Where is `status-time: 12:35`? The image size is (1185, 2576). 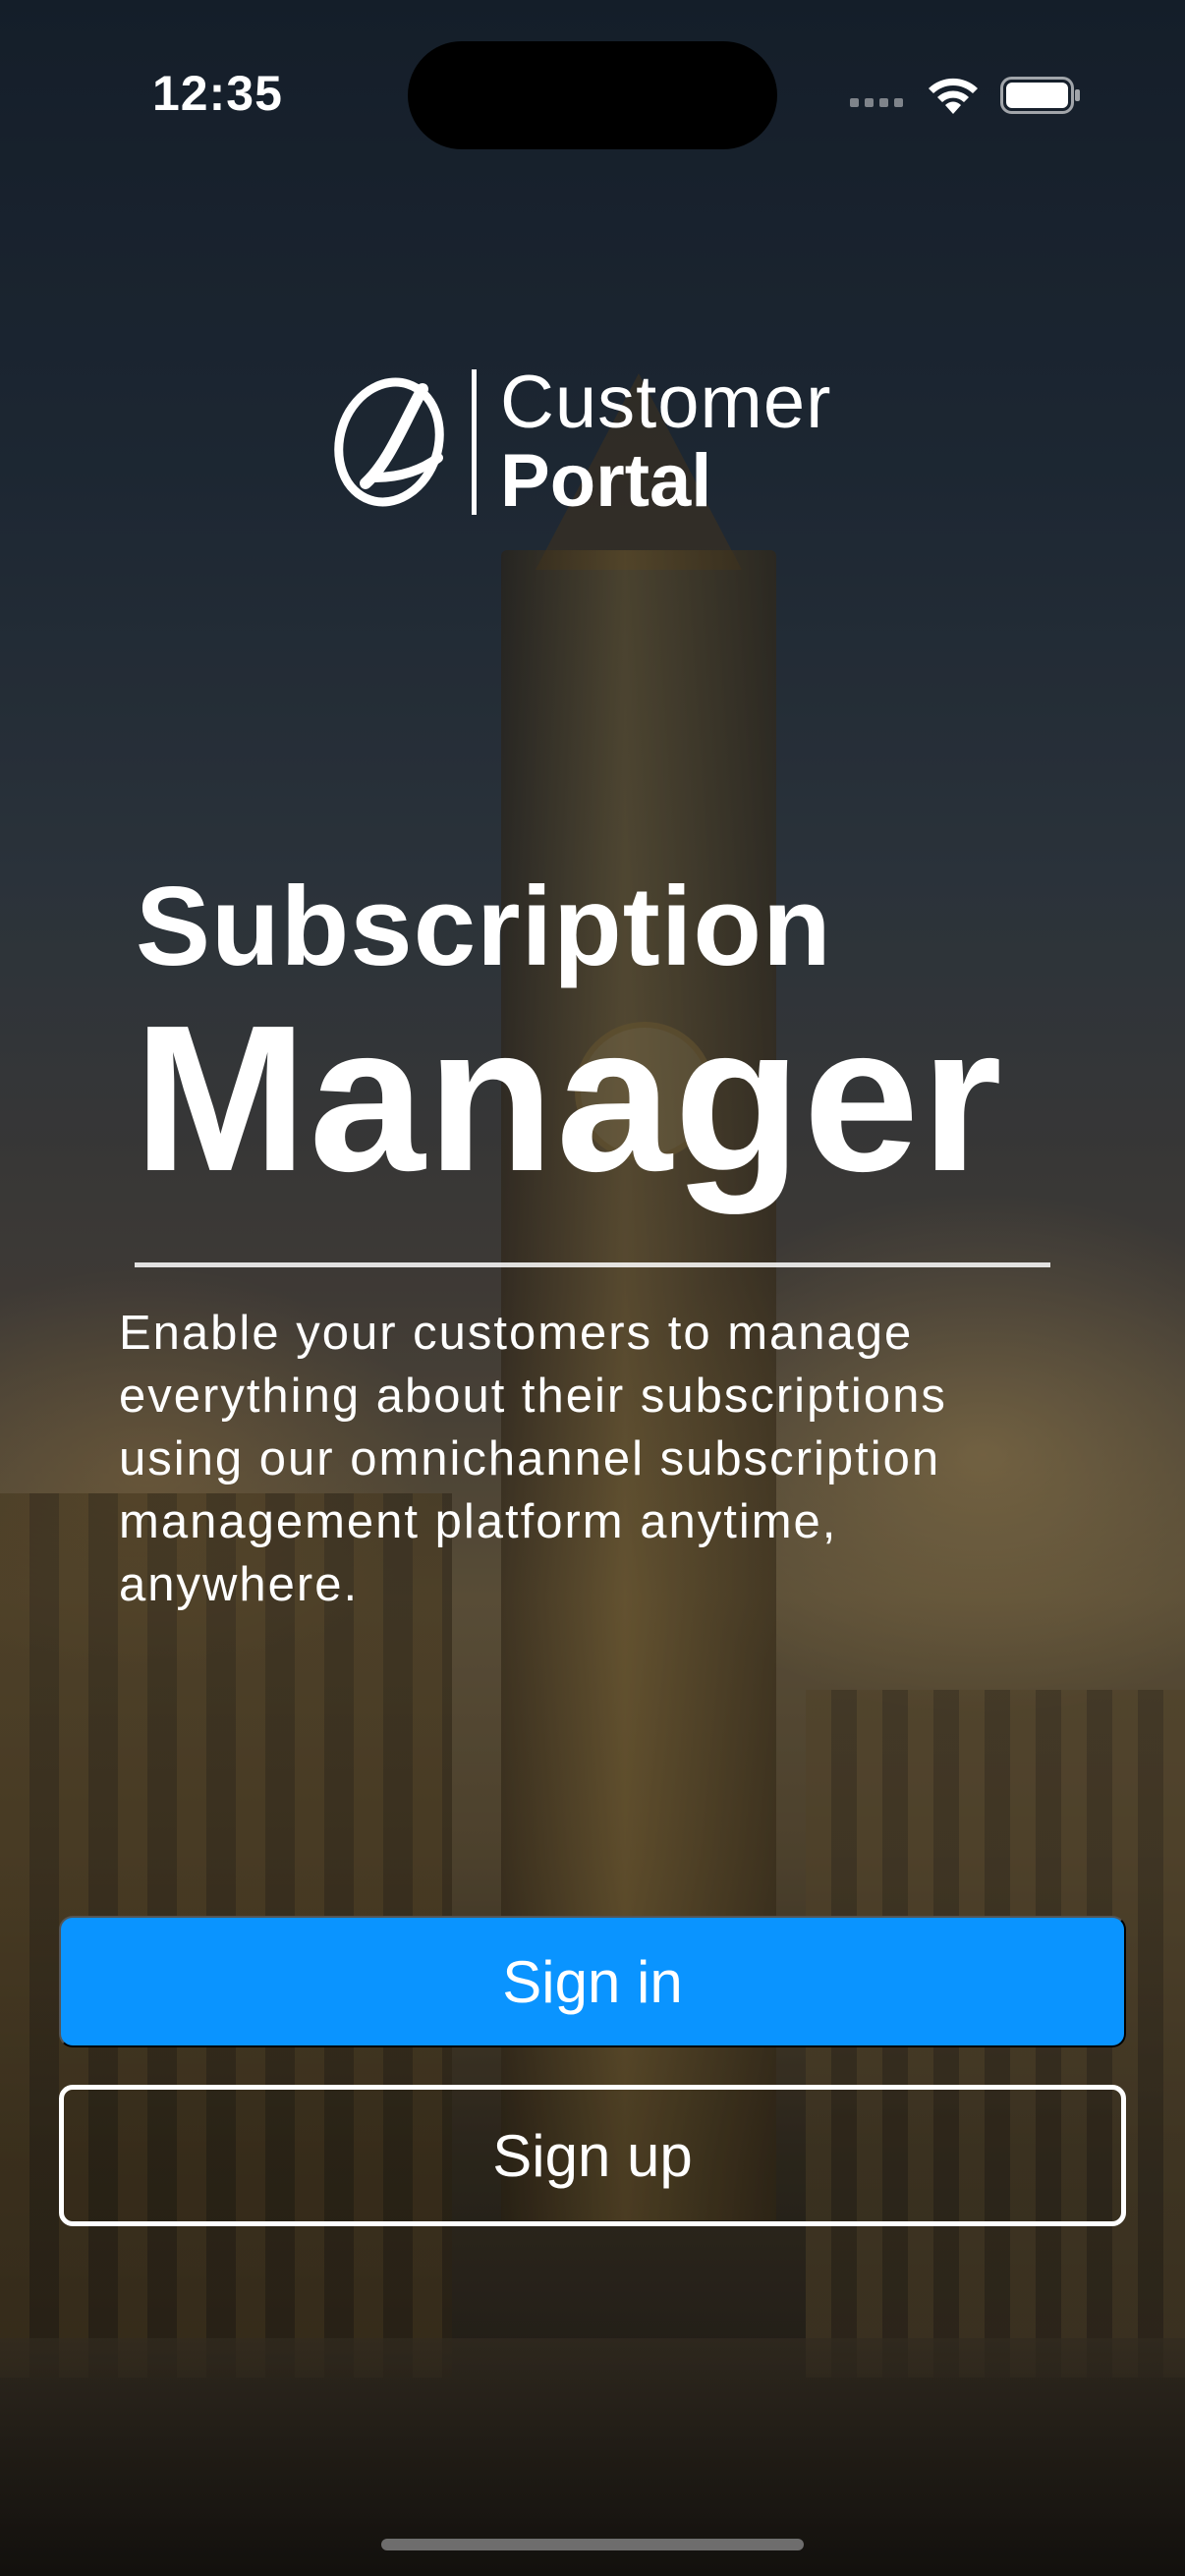 status-time: 12:35 is located at coordinates (217, 93).